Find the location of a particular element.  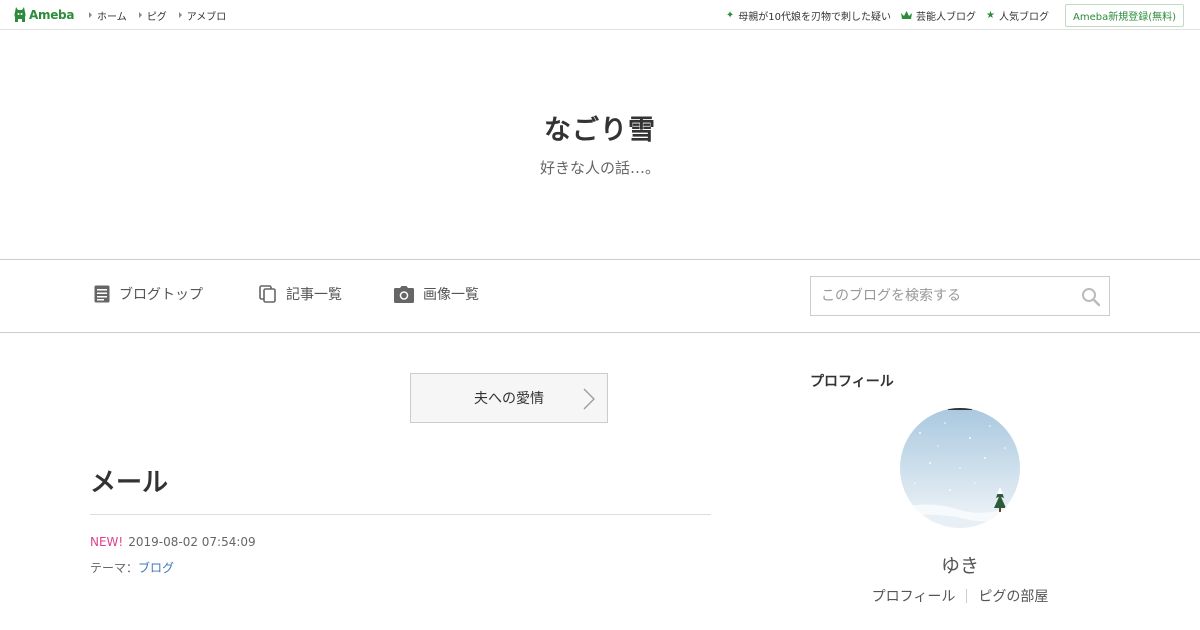

camera-icon is located at coordinates (404, 294).